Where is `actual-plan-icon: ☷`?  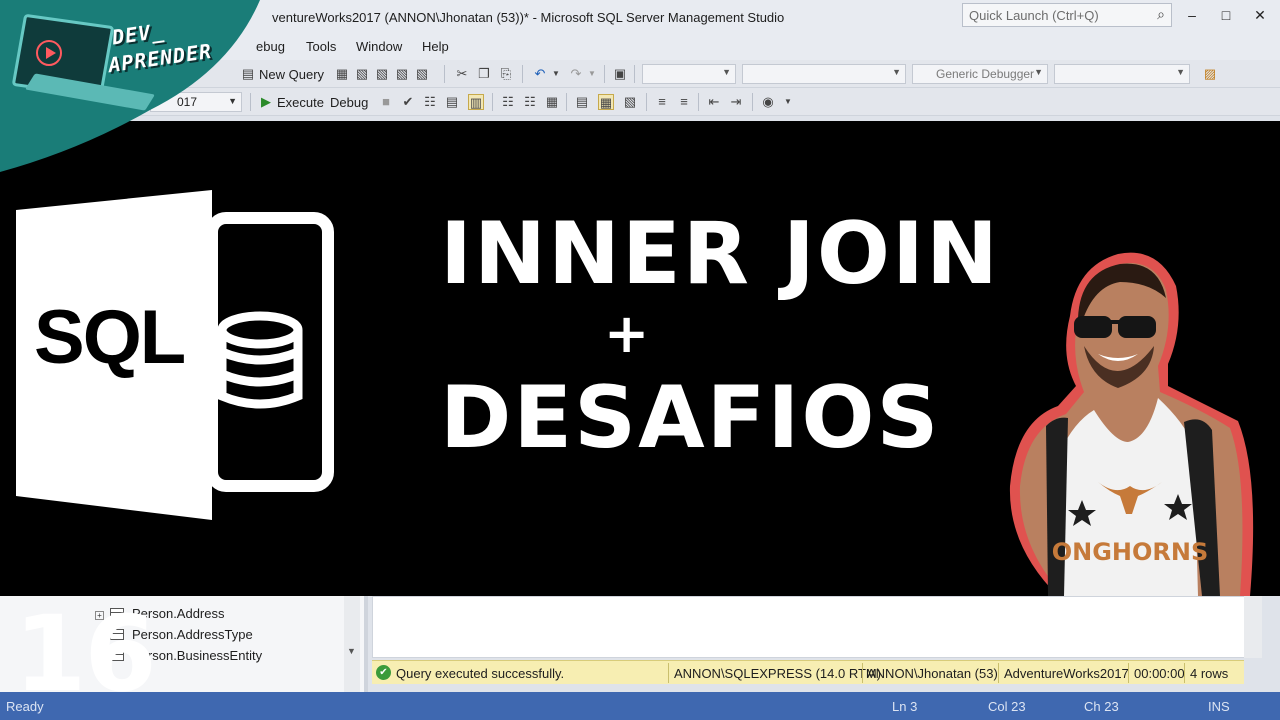
actual-plan-icon: ☷ is located at coordinates (508, 102).